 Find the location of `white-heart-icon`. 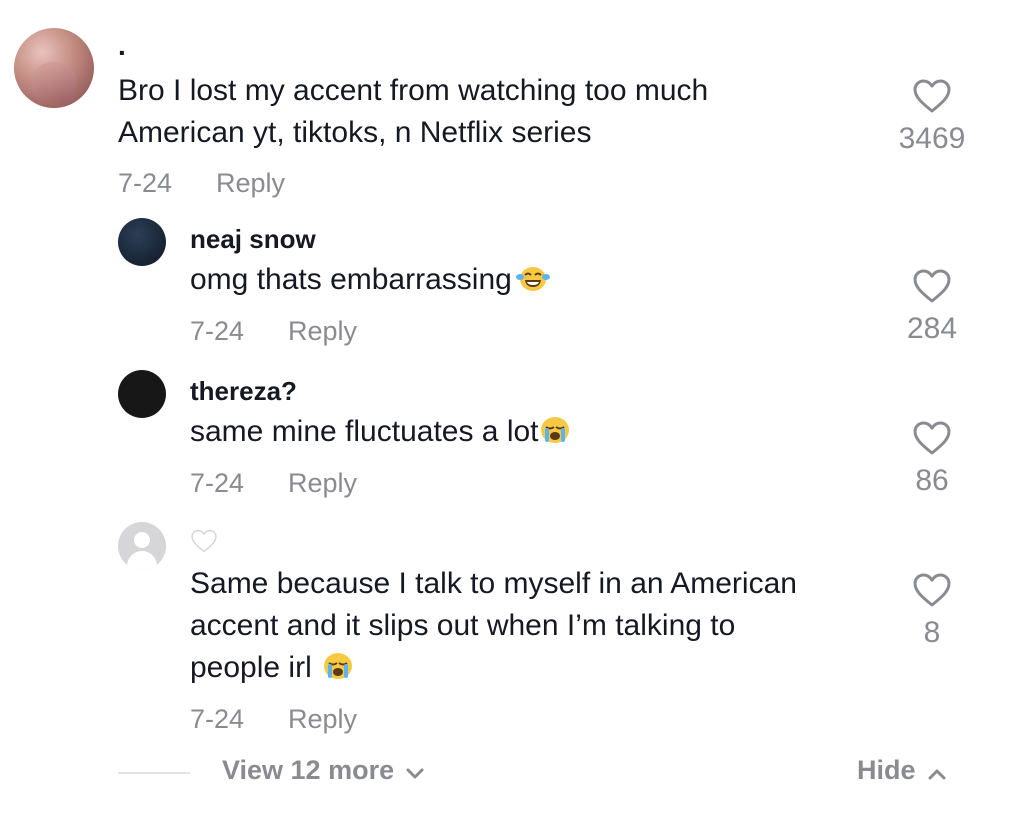

white-heart-icon is located at coordinates (204, 541).